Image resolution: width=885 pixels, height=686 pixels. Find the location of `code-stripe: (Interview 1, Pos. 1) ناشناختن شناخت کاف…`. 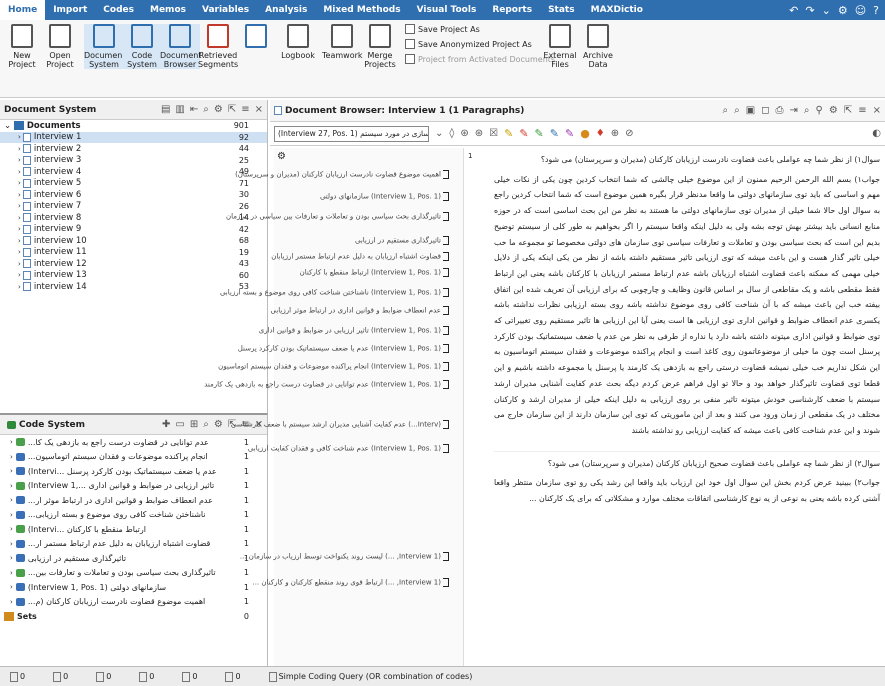

code-stripe: (Interview 1, Pos. 1) ناشناختن شناخت کاف… is located at coordinates (334, 292).